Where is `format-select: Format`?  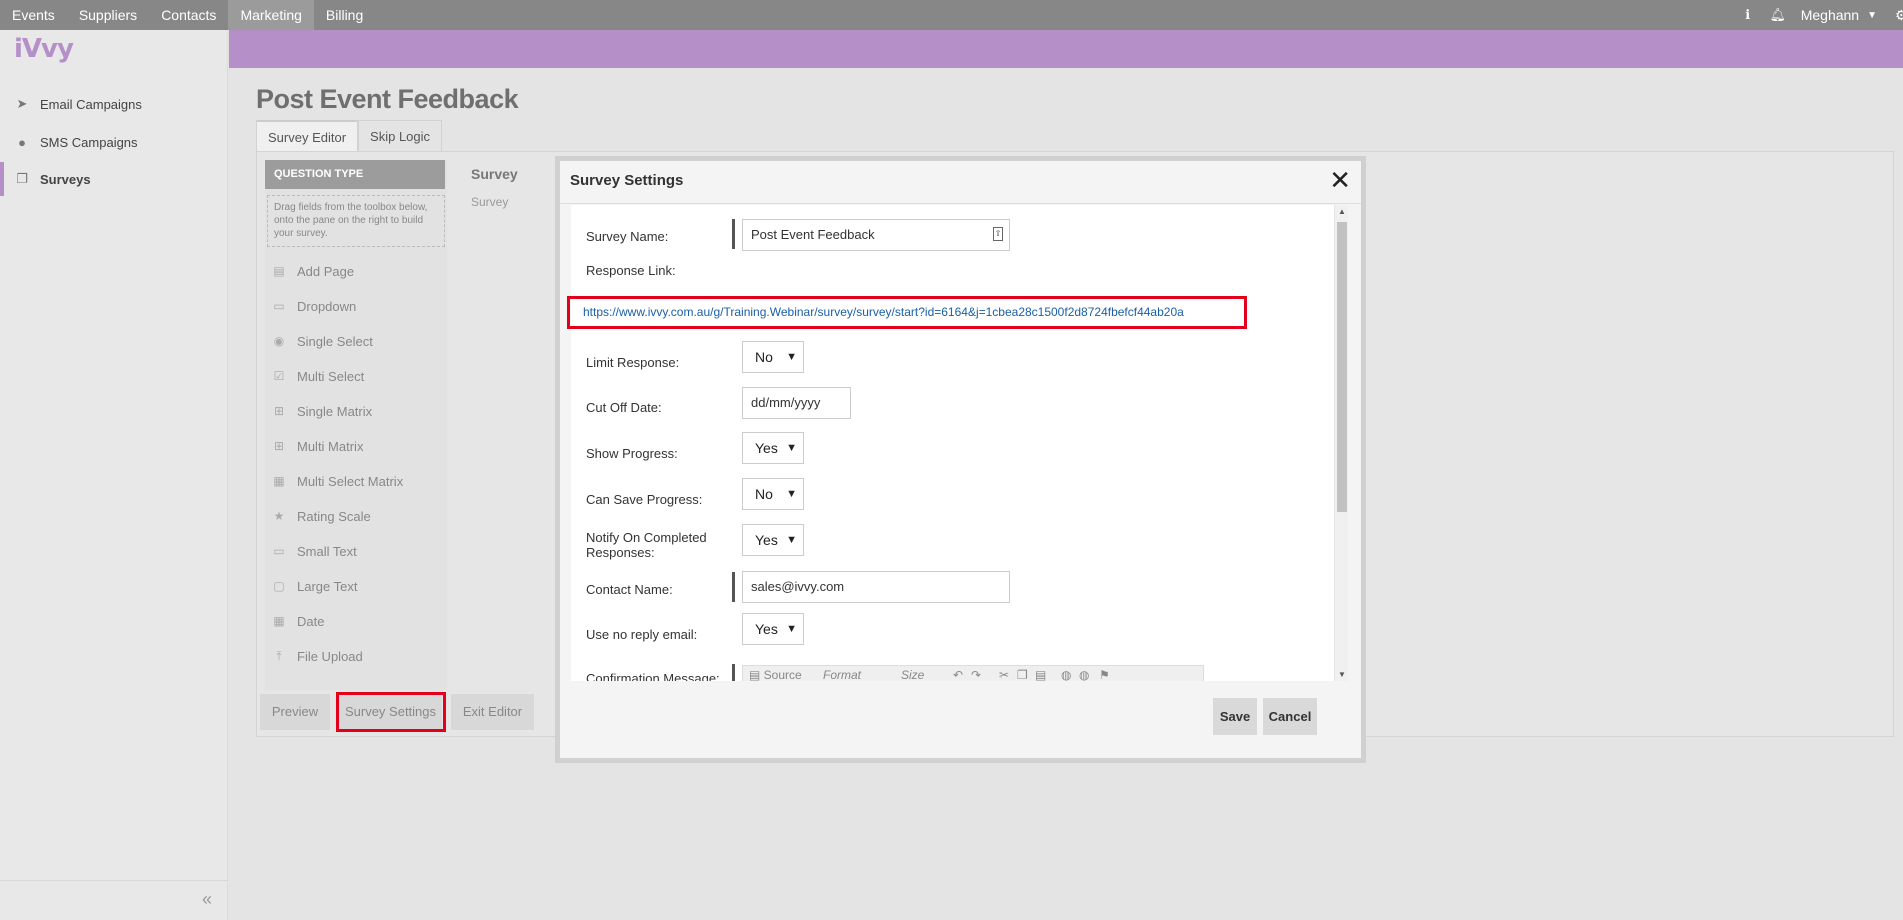 format-select: Format is located at coordinates (842, 674).